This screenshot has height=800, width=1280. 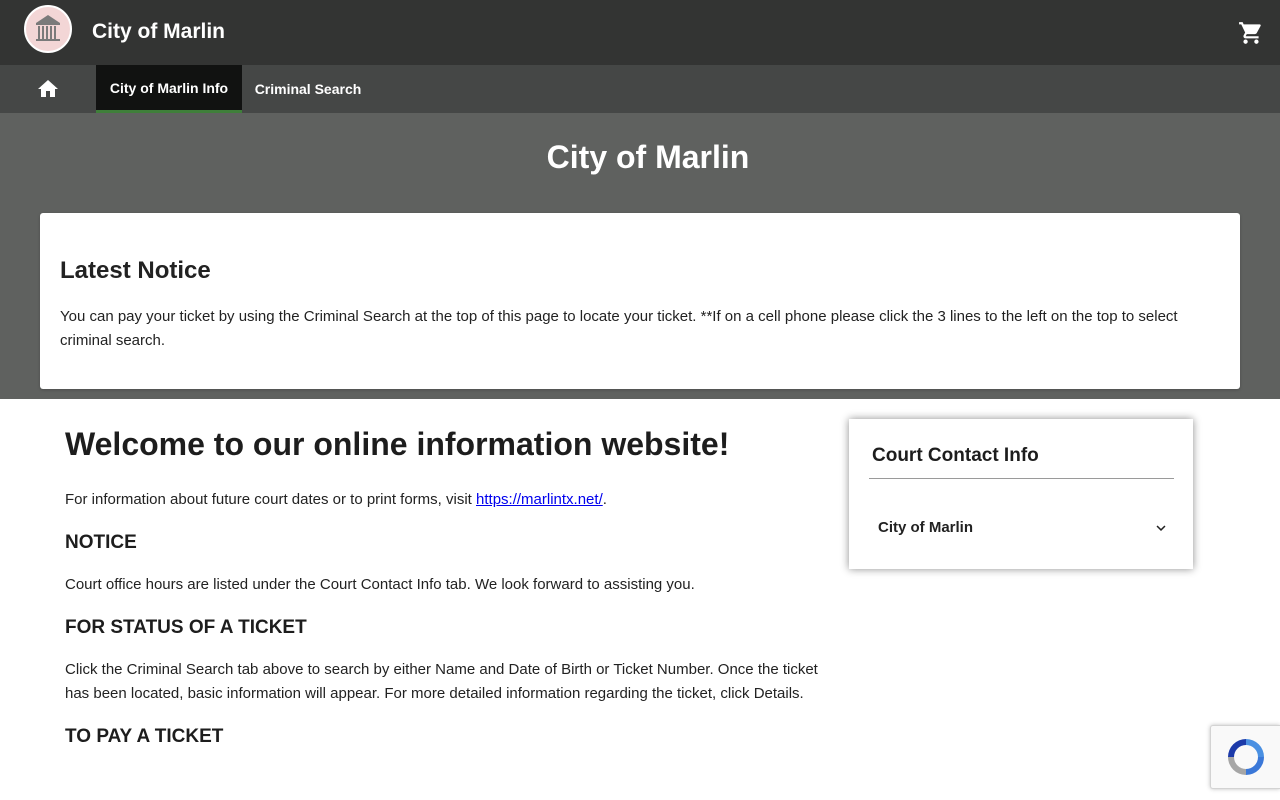 I want to click on section-heading-ticket-status: FOR STATUS OF A TICKET, so click(x=186, y=627).